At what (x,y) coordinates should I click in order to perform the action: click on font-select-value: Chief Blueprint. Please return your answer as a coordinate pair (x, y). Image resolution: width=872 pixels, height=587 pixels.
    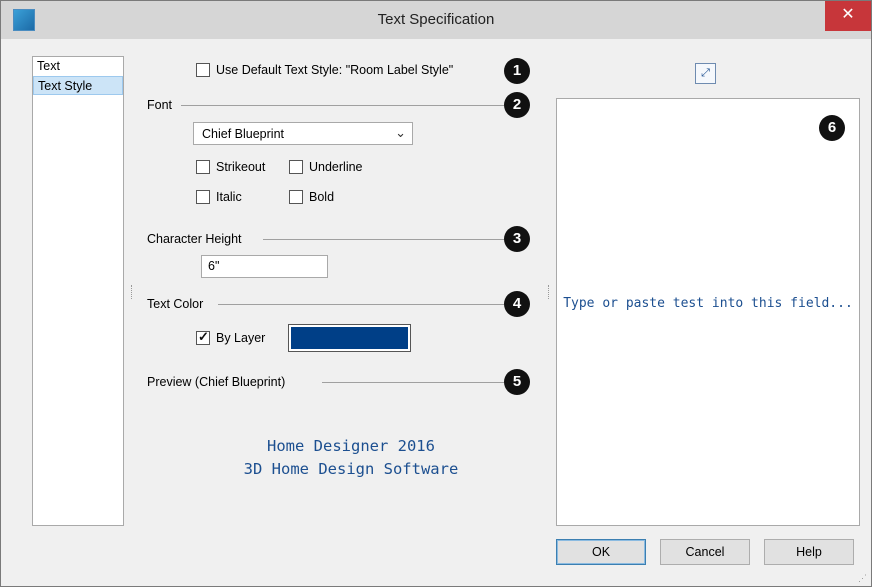
    Looking at the image, I should click on (243, 134).